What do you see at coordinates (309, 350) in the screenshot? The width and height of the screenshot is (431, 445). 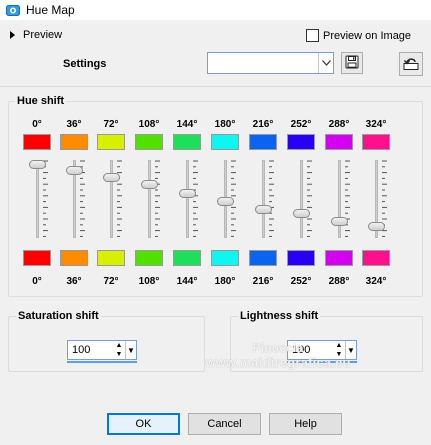 I see `lightness-input` at bounding box center [309, 350].